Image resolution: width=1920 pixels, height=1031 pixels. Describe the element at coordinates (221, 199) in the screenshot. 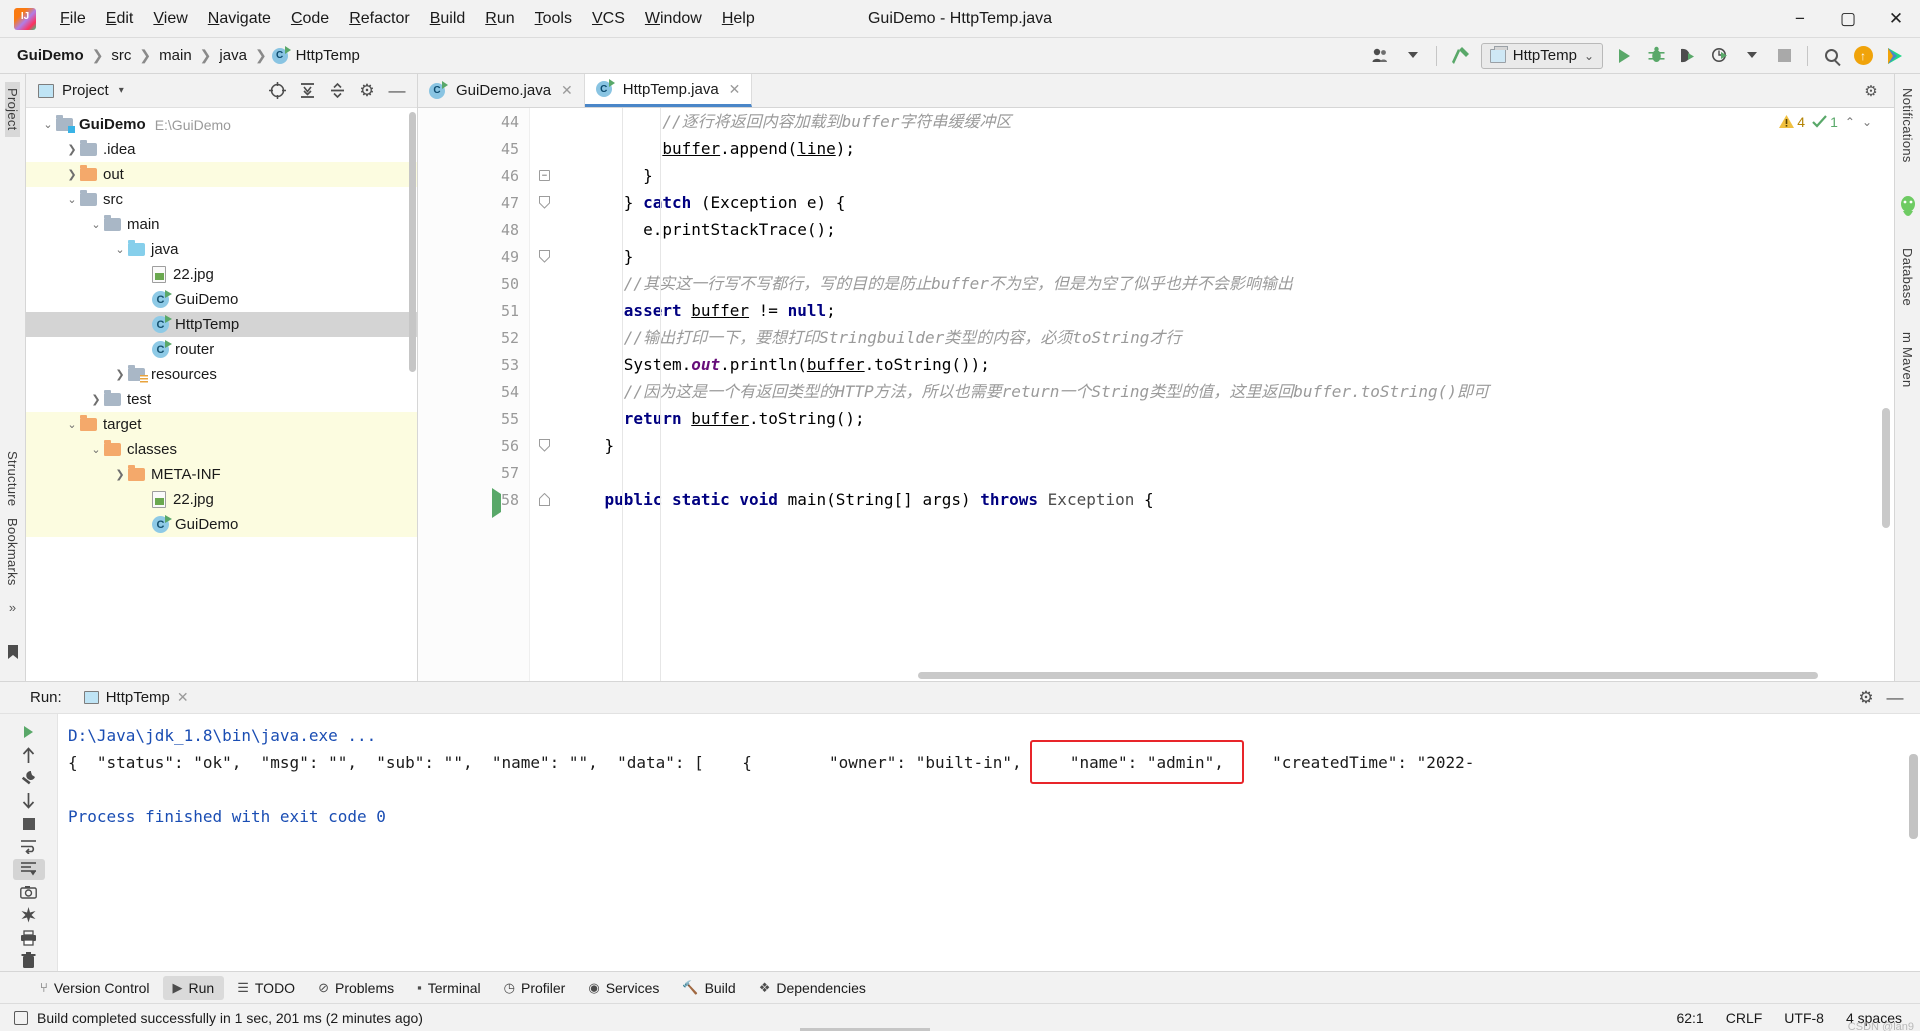

I see `tree-node-src: ⌄ src` at that location.